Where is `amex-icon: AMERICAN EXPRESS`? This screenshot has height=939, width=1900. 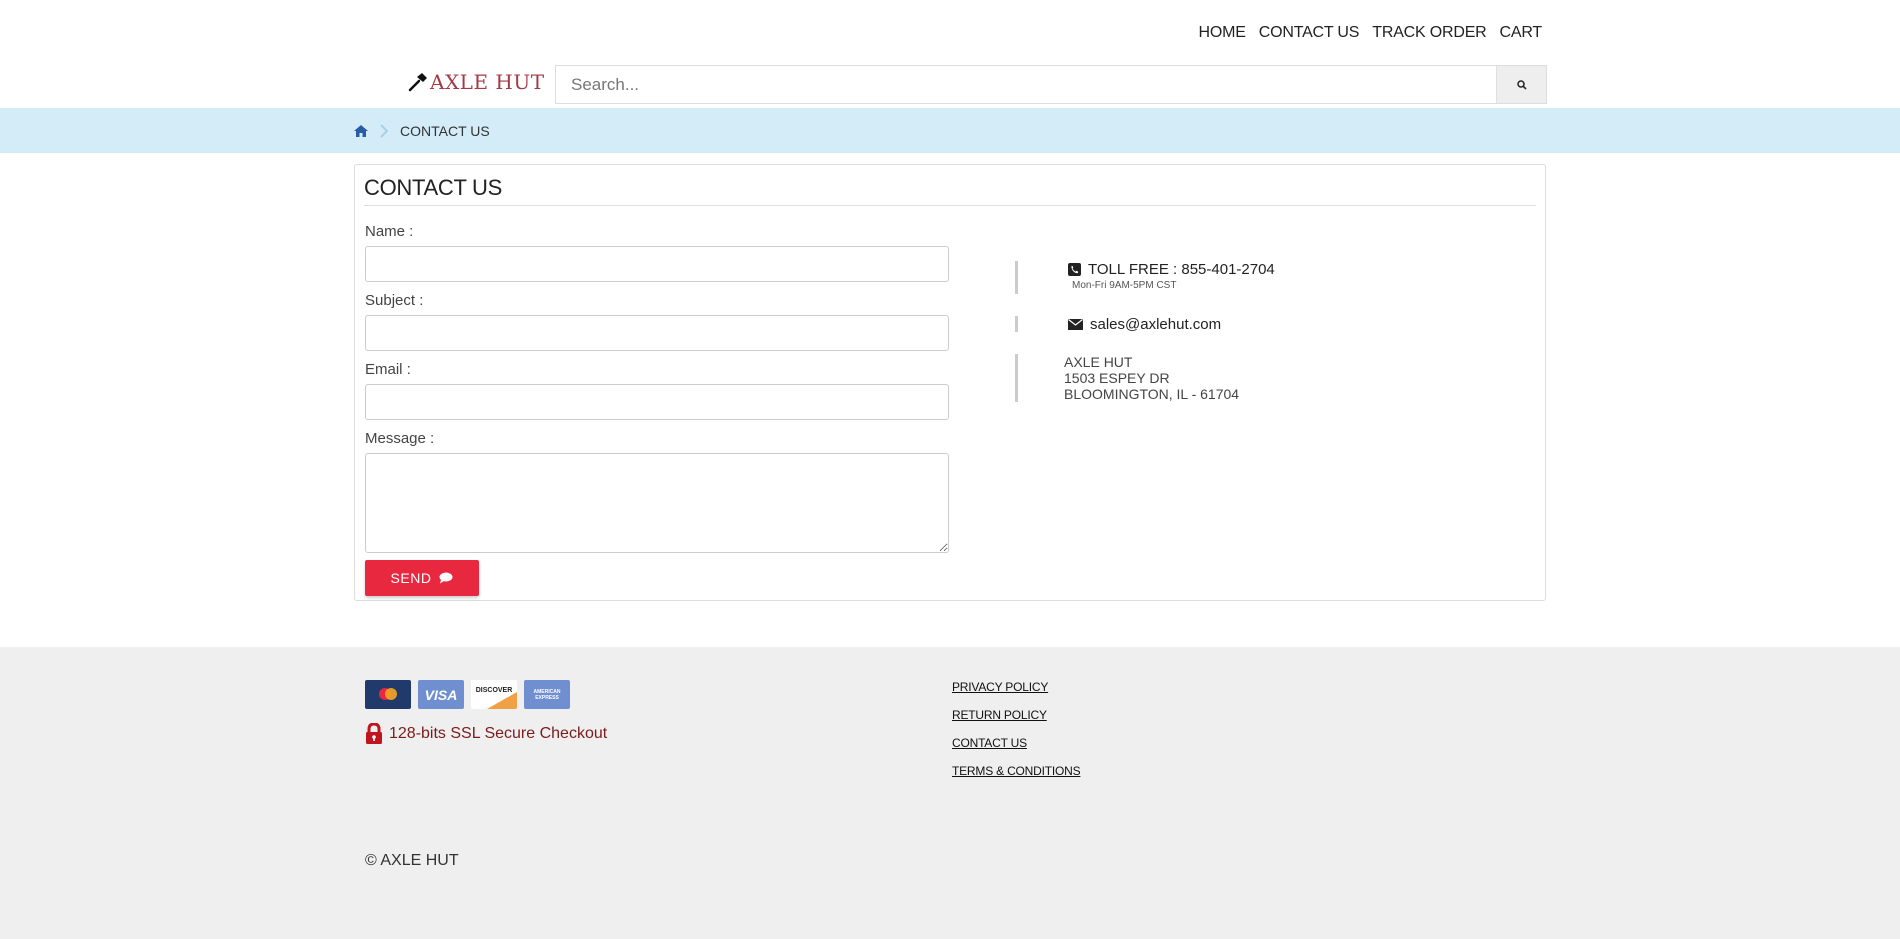
amex-icon: AMERICAN EXPRESS is located at coordinates (547, 694).